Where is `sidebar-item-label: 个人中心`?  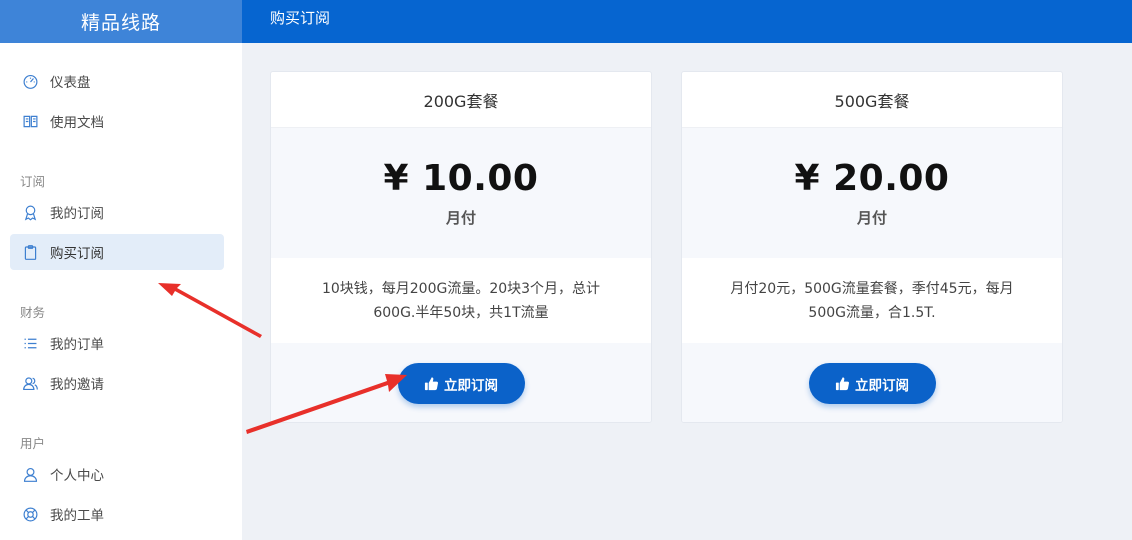 sidebar-item-label: 个人中心 is located at coordinates (77, 476).